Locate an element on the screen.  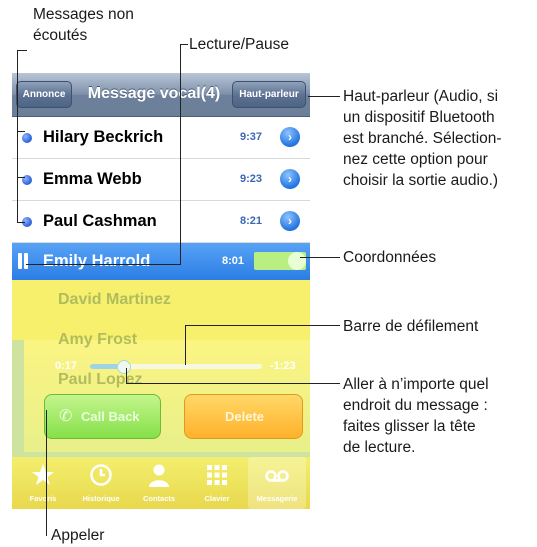
message-name: Paul Cashman is located at coordinates (100, 221).